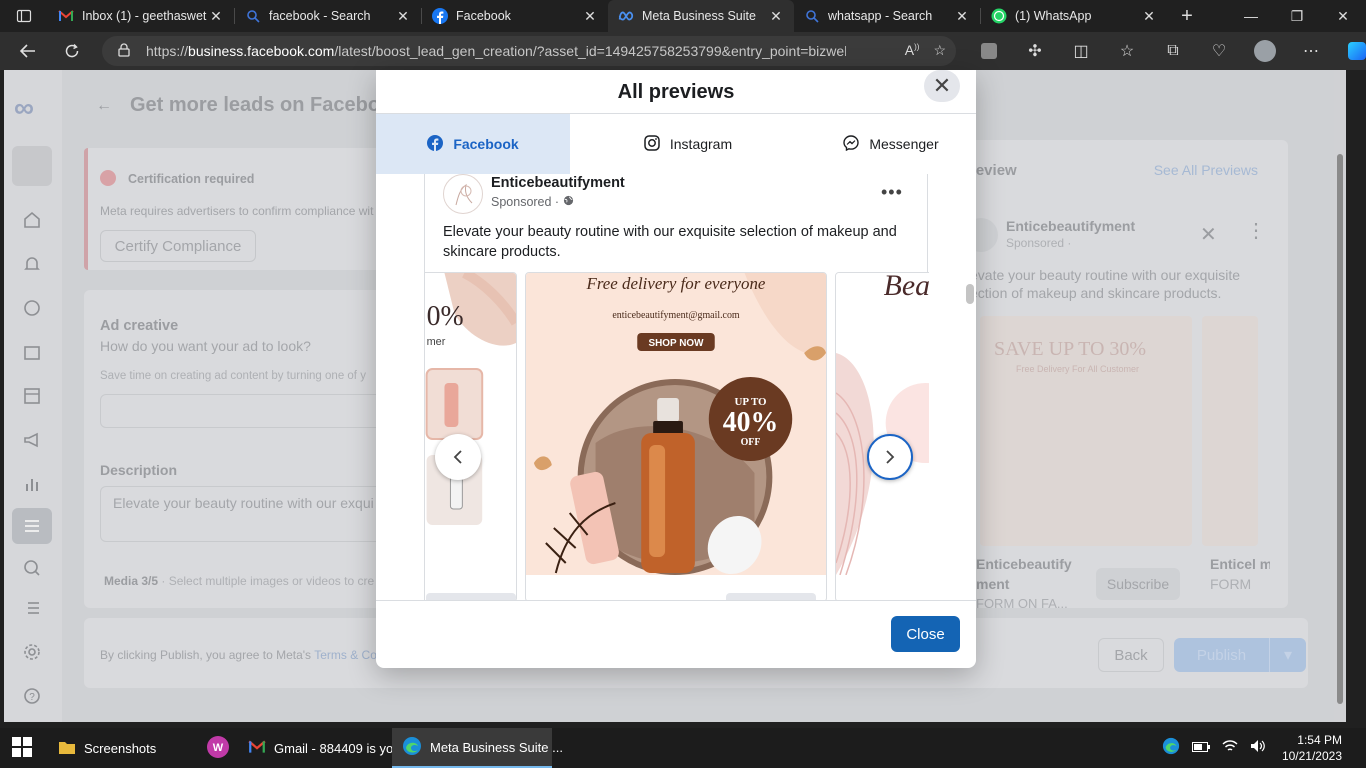 This screenshot has height=768, width=1366. Describe the element at coordinates (939, 50) in the screenshot. I see `favorite-star-icon: ☆` at that location.